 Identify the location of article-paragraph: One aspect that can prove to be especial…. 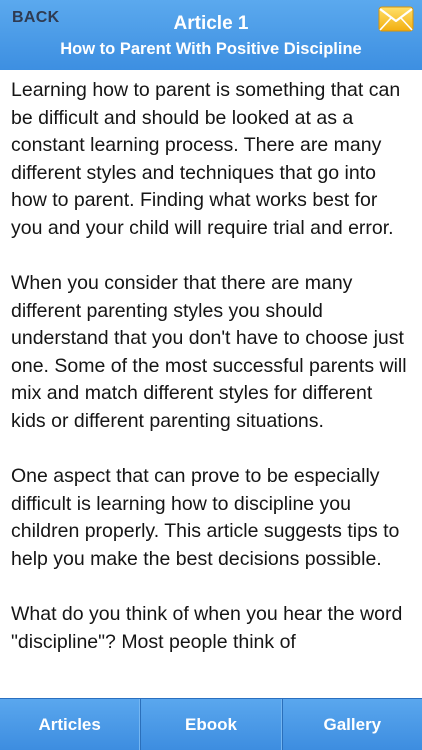
(205, 517).